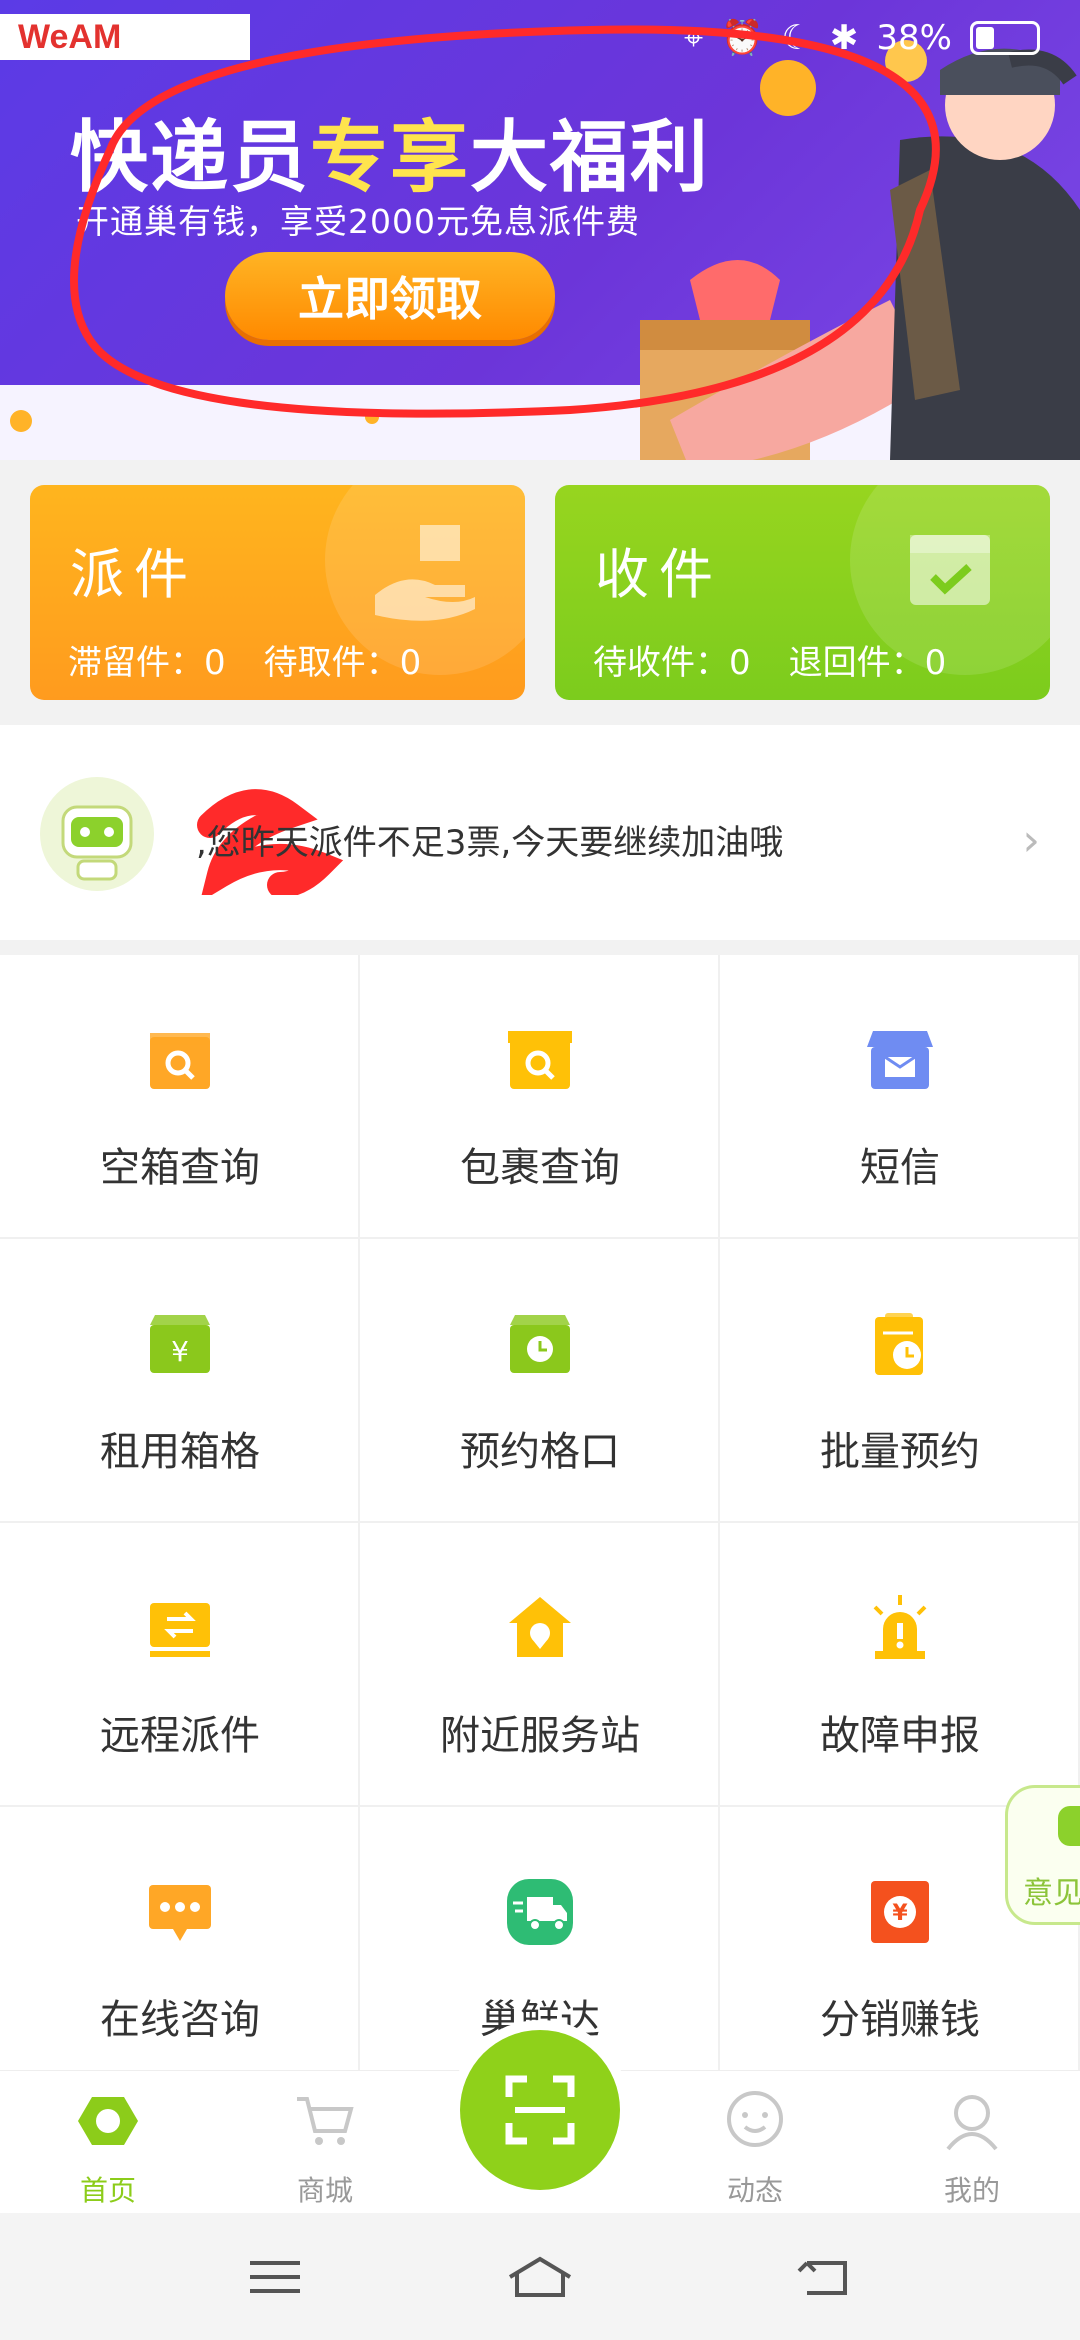 The image size is (1080, 2340). What do you see at coordinates (180, 1630) in the screenshot?
I see `remote-delivery-icon` at bounding box center [180, 1630].